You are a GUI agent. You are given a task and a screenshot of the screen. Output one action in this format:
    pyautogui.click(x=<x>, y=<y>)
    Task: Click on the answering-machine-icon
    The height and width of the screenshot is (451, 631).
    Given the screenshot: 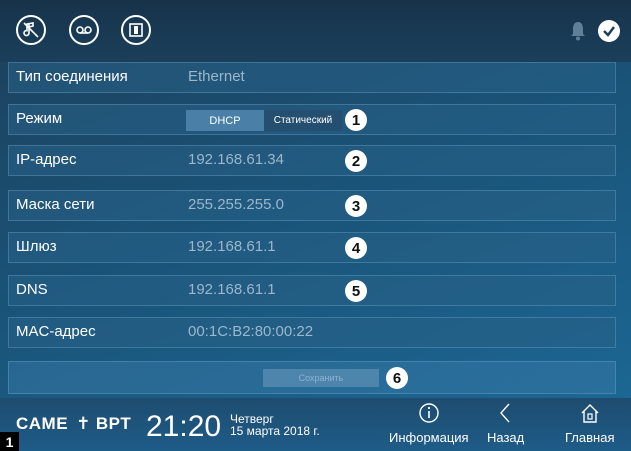 What is the action you would take?
    pyautogui.click(x=84, y=30)
    